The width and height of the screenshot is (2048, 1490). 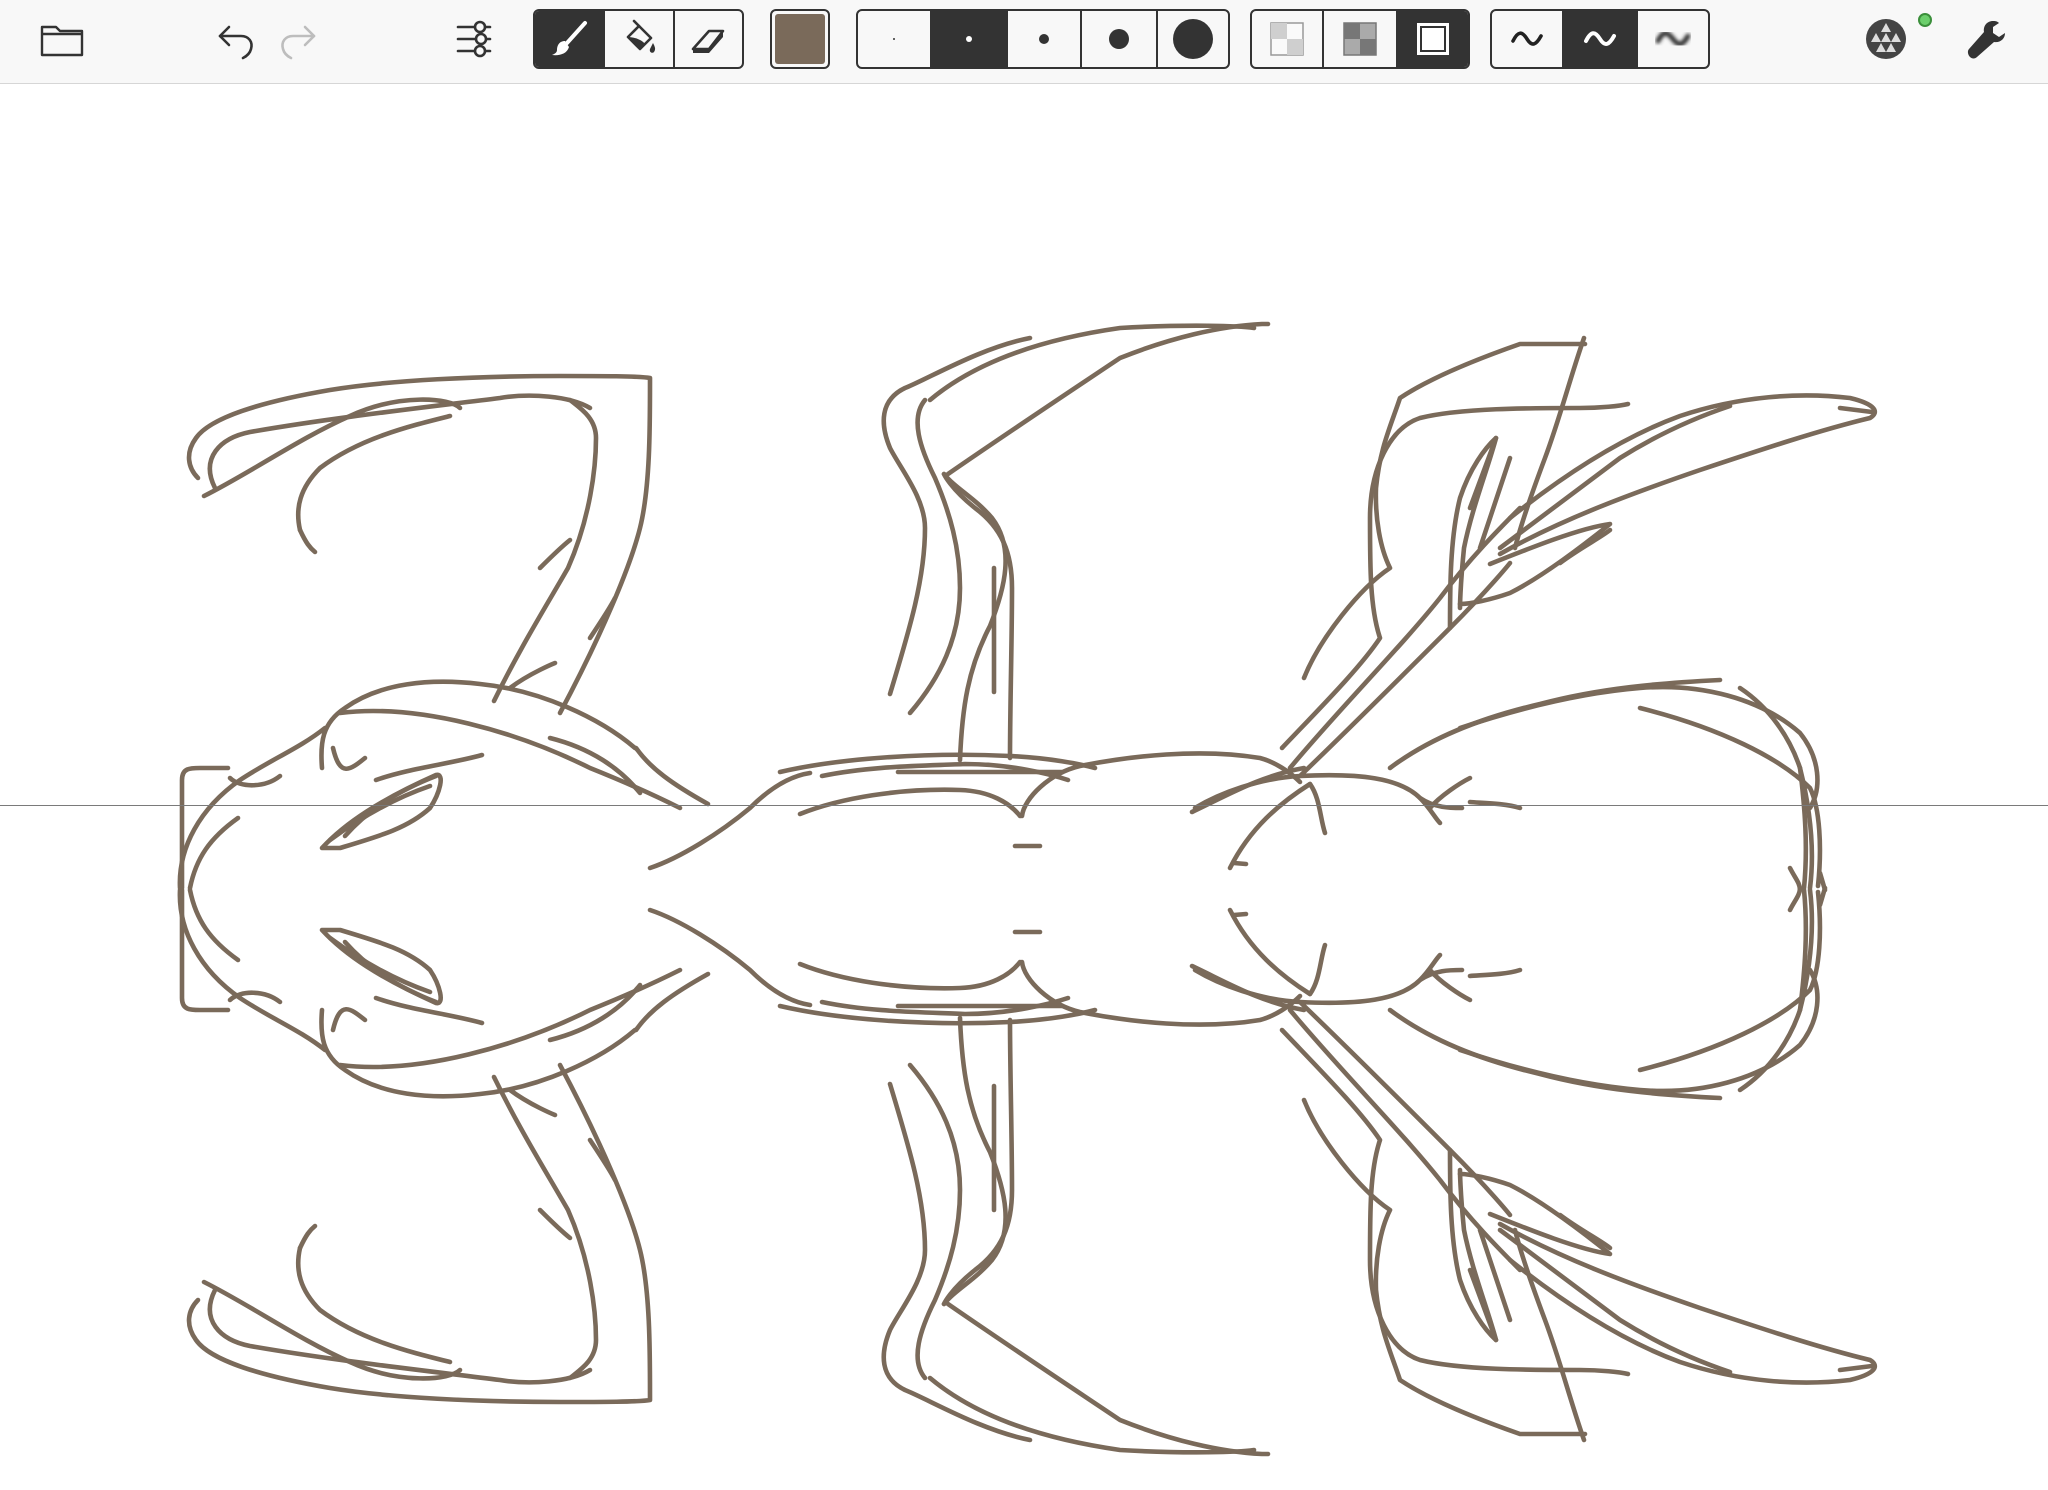 I want to click on opacity-medium-button, so click(x=1361, y=39).